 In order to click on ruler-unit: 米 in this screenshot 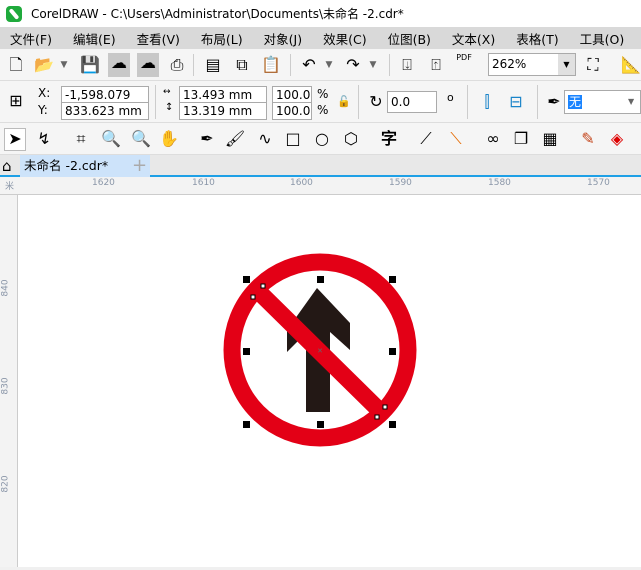, I will do `click(10, 187)`.